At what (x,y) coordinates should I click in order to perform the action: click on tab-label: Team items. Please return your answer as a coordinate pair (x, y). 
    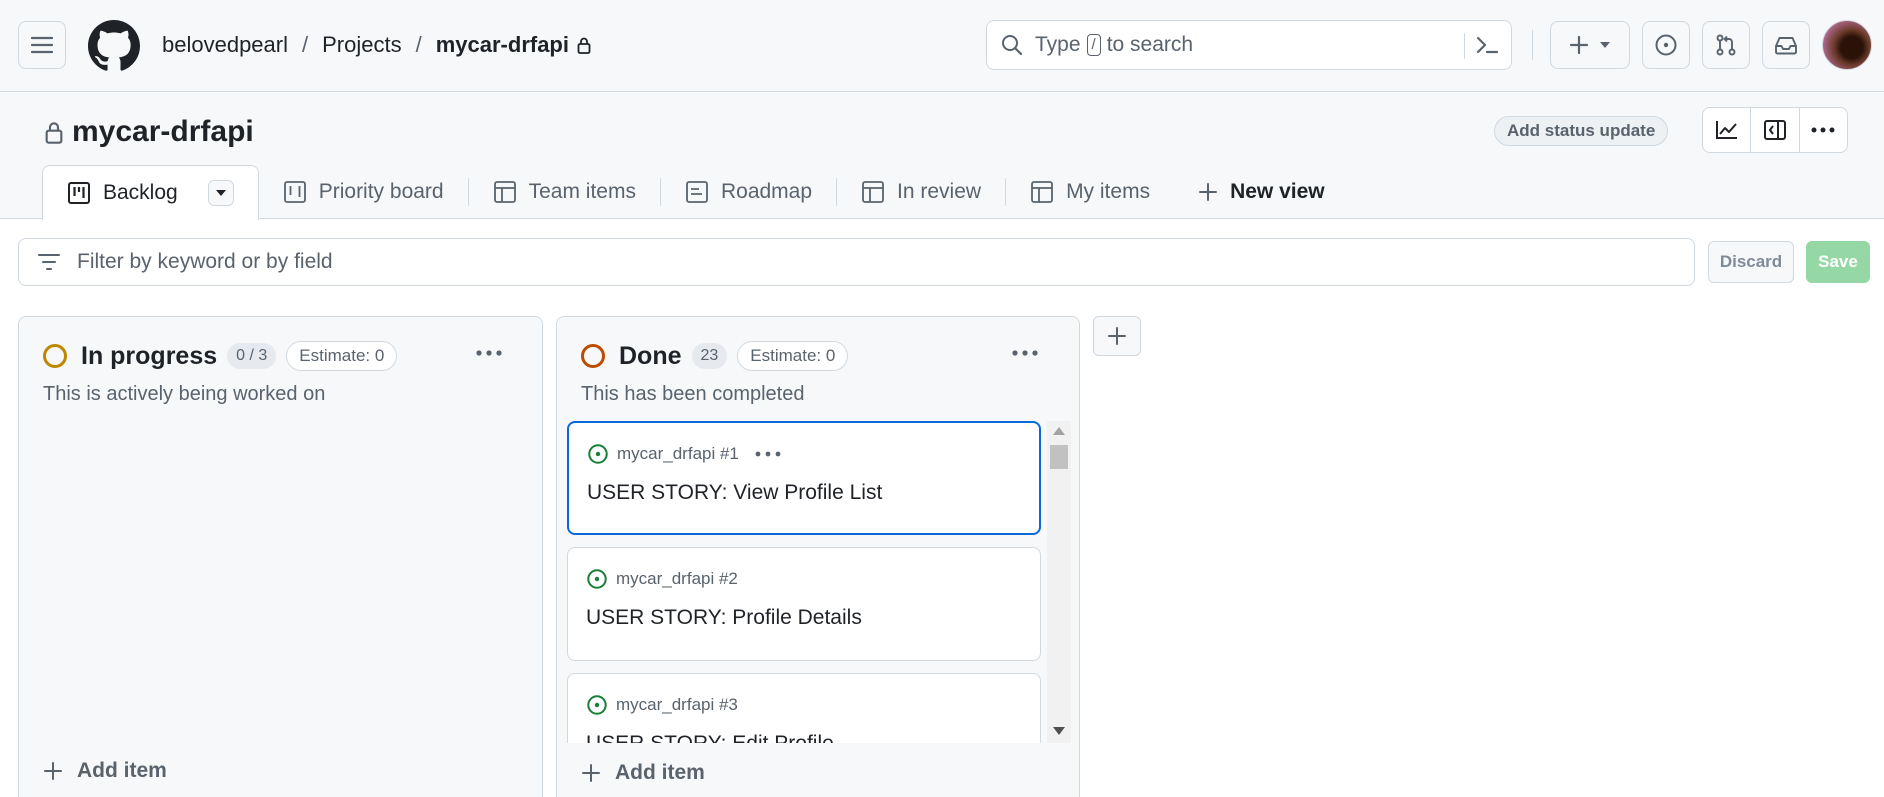
    Looking at the image, I should click on (582, 191).